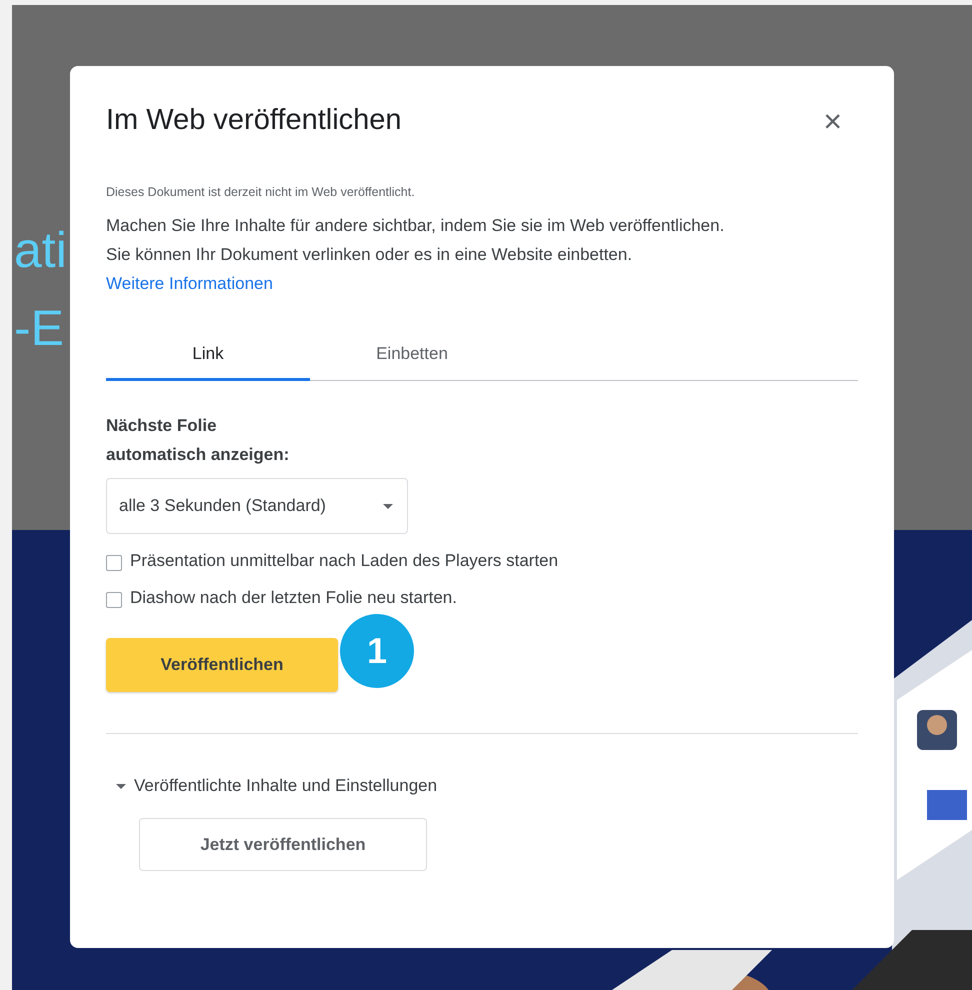 This screenshot has height=990, width=972. Describe the element at coordinates (412, 358) in the screenshot. I see `tab: Einbetten` at that location.